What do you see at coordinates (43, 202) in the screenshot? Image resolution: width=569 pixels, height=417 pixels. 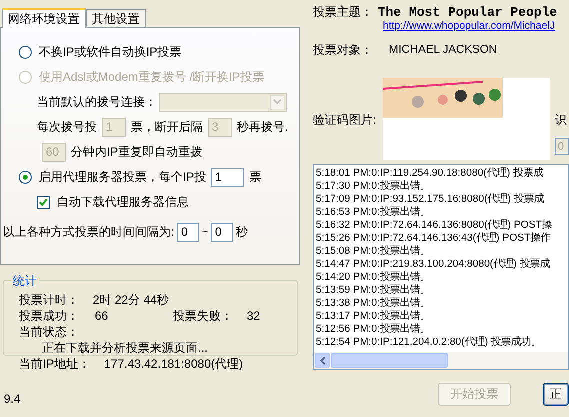 I see `checkbox` at bounding box center [43, 202].